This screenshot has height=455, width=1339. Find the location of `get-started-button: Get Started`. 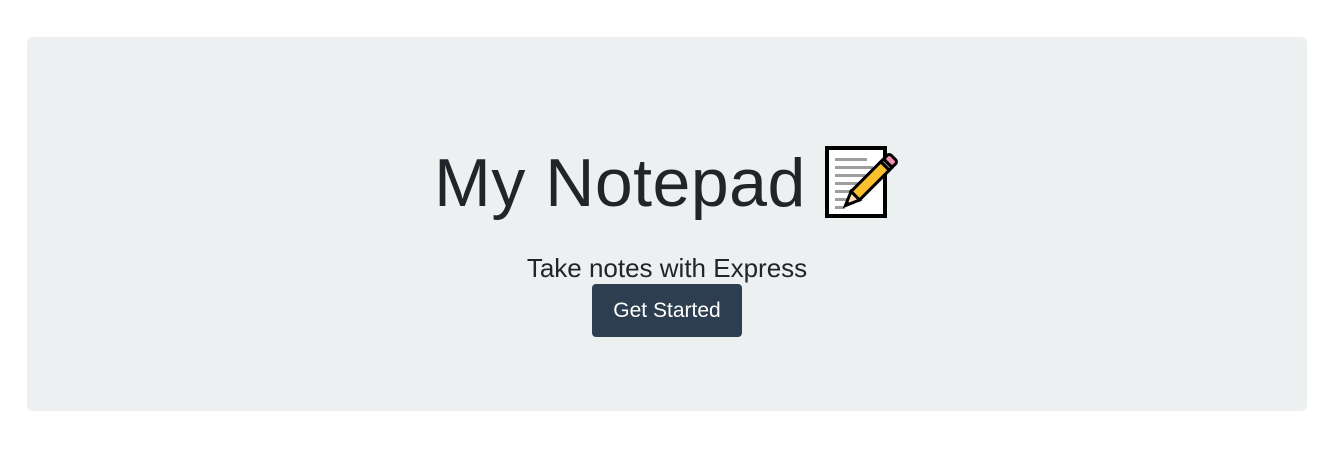

get-started-button: Get Started is located at coordinates (667, 310).